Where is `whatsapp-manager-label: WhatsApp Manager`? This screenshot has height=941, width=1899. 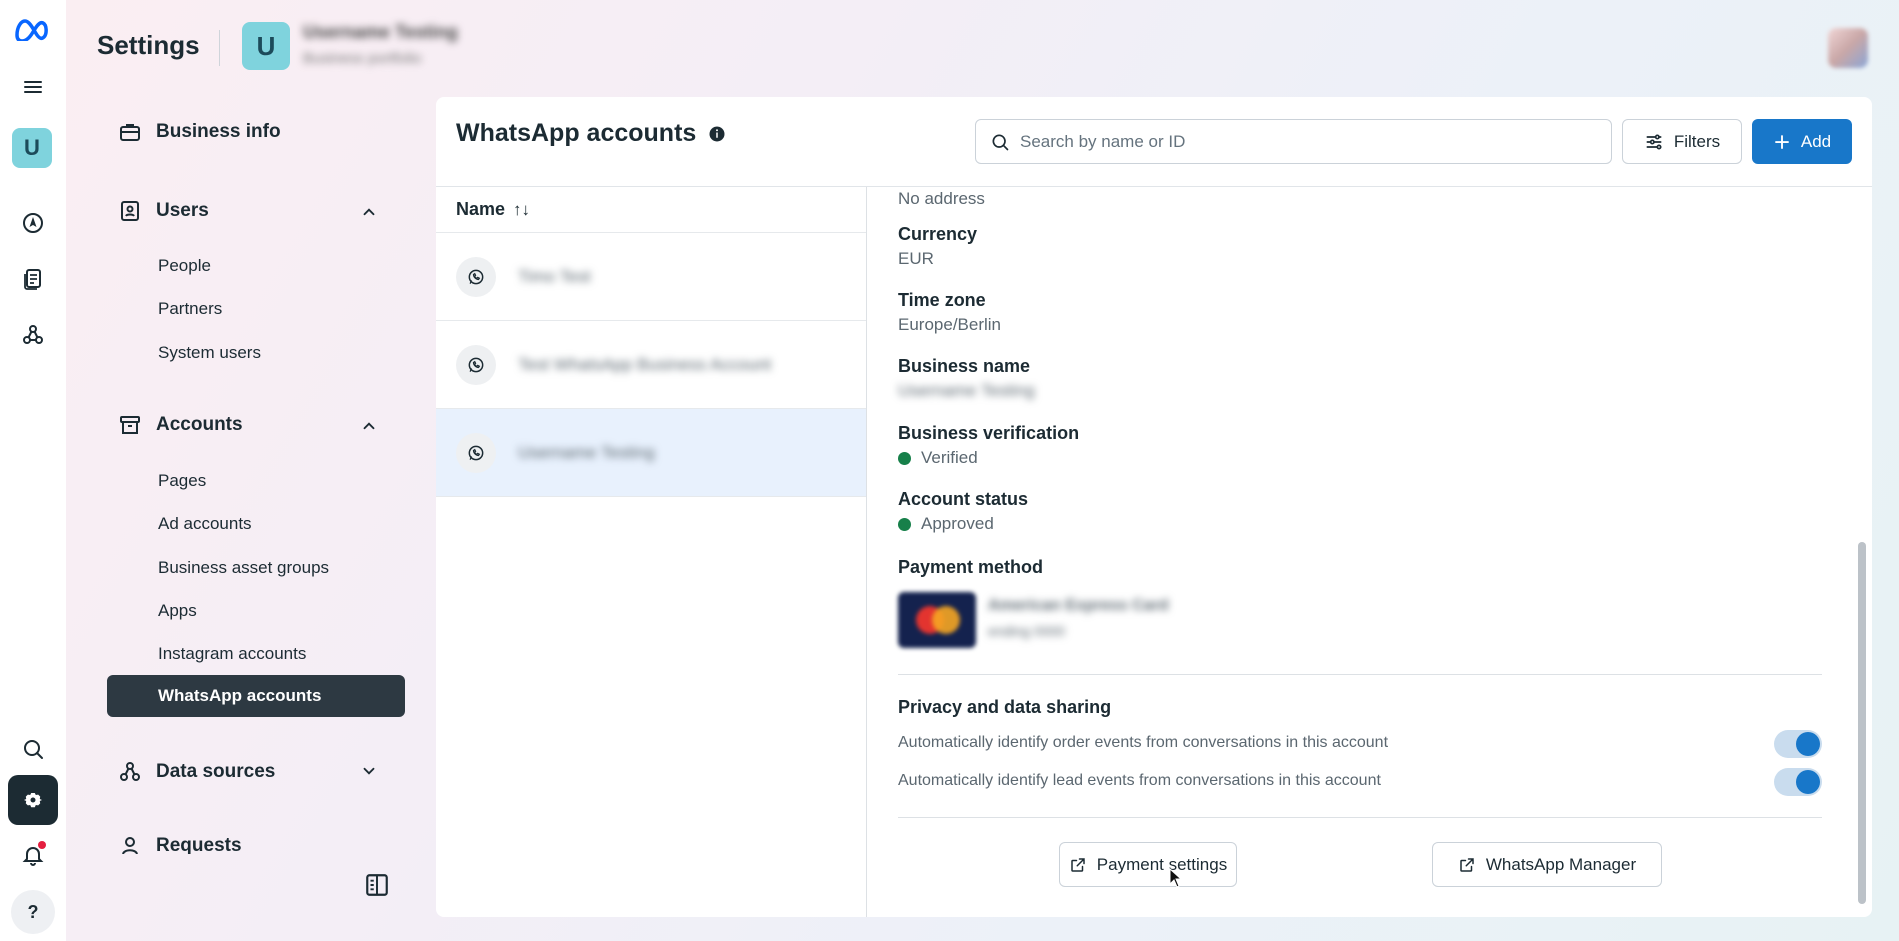 whatsapp-manager-label: WhatsApp Manager is located at coordinates (1561, 864).